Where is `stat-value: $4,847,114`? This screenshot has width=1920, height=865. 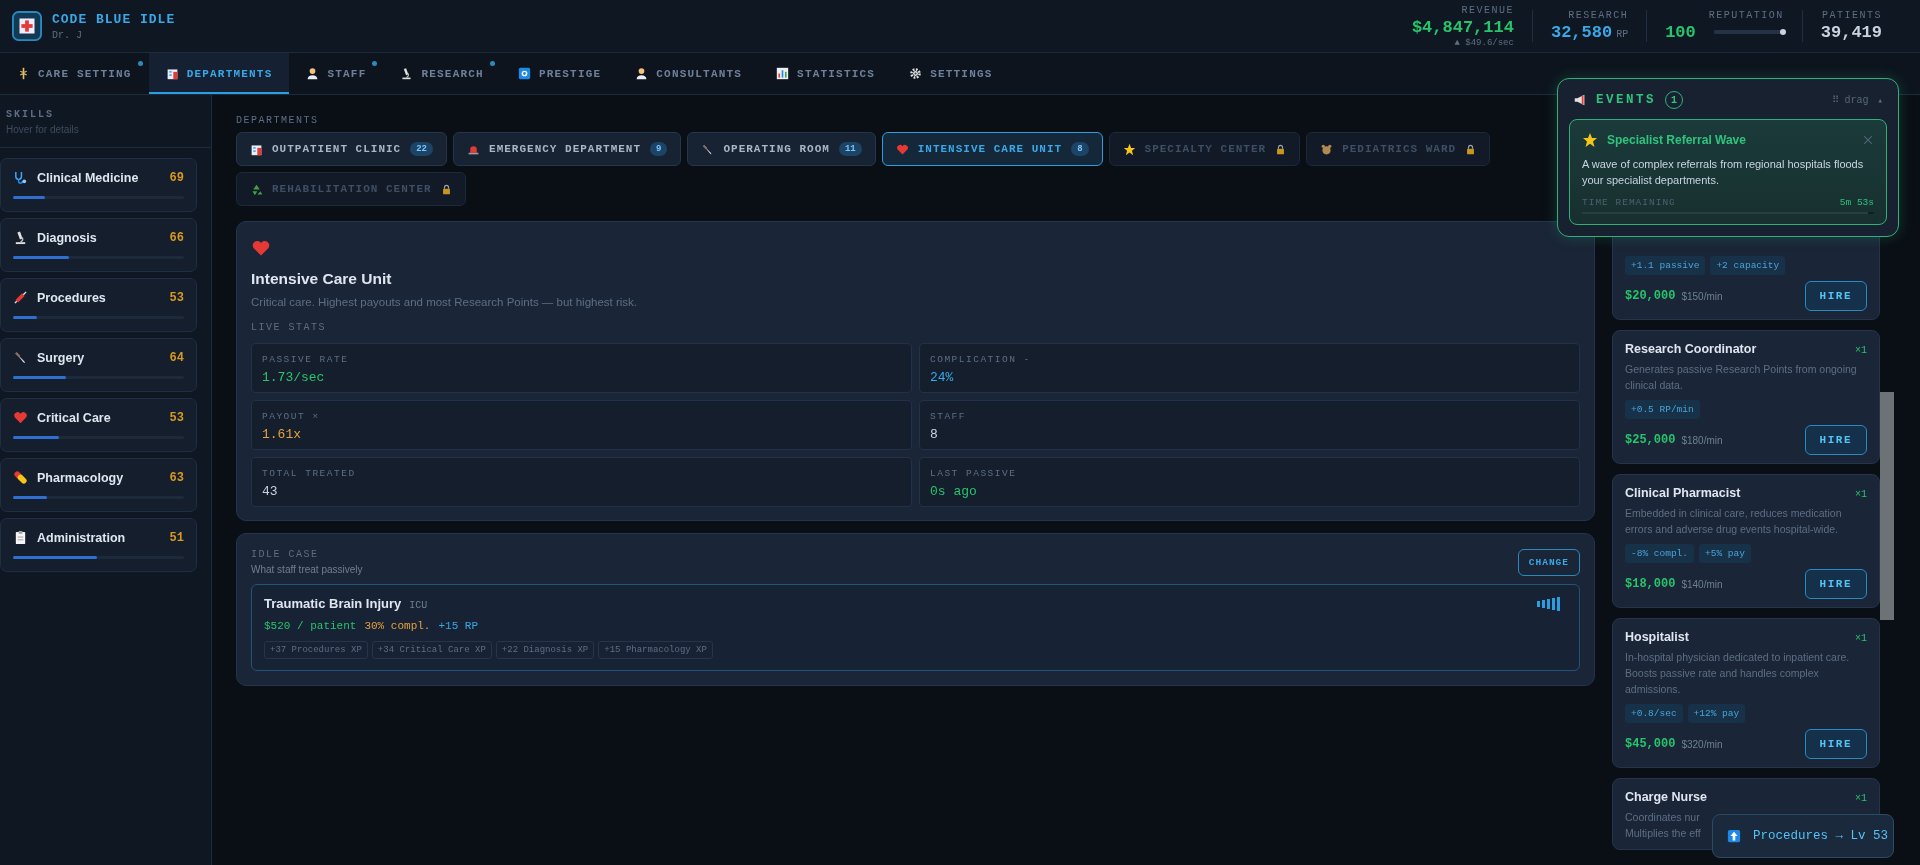 stat-value: $4,847,114 is located at coordinates (1462, 27).